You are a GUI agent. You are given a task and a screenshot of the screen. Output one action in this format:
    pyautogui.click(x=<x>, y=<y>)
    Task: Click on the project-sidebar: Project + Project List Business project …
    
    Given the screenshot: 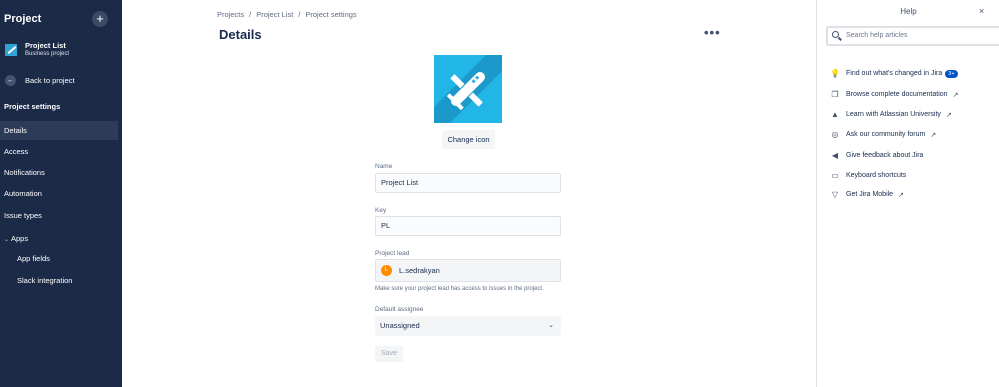 What is the action you would take?
    pyautogui.click(x=61, y=193)
    